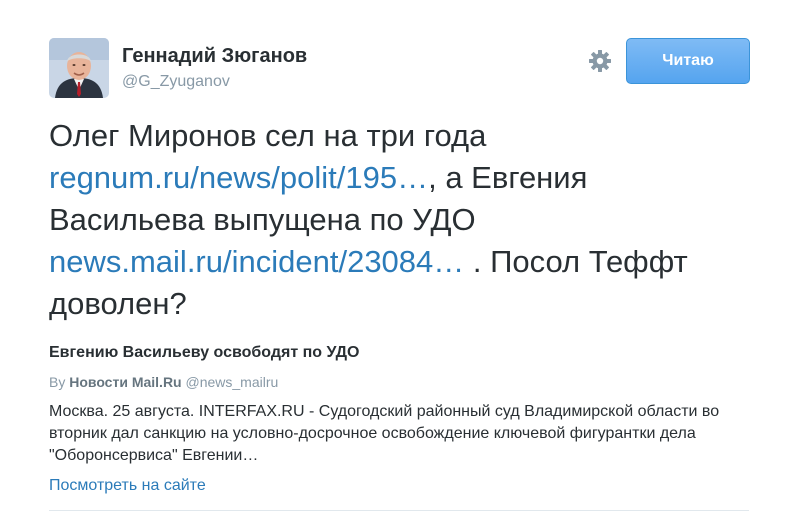 The height and width of the screenshot is (512, 799). Describe the element at coordinates (125, 382) in the screenshot. I see `card-source-name: Новости Mail.Ru` at that location.